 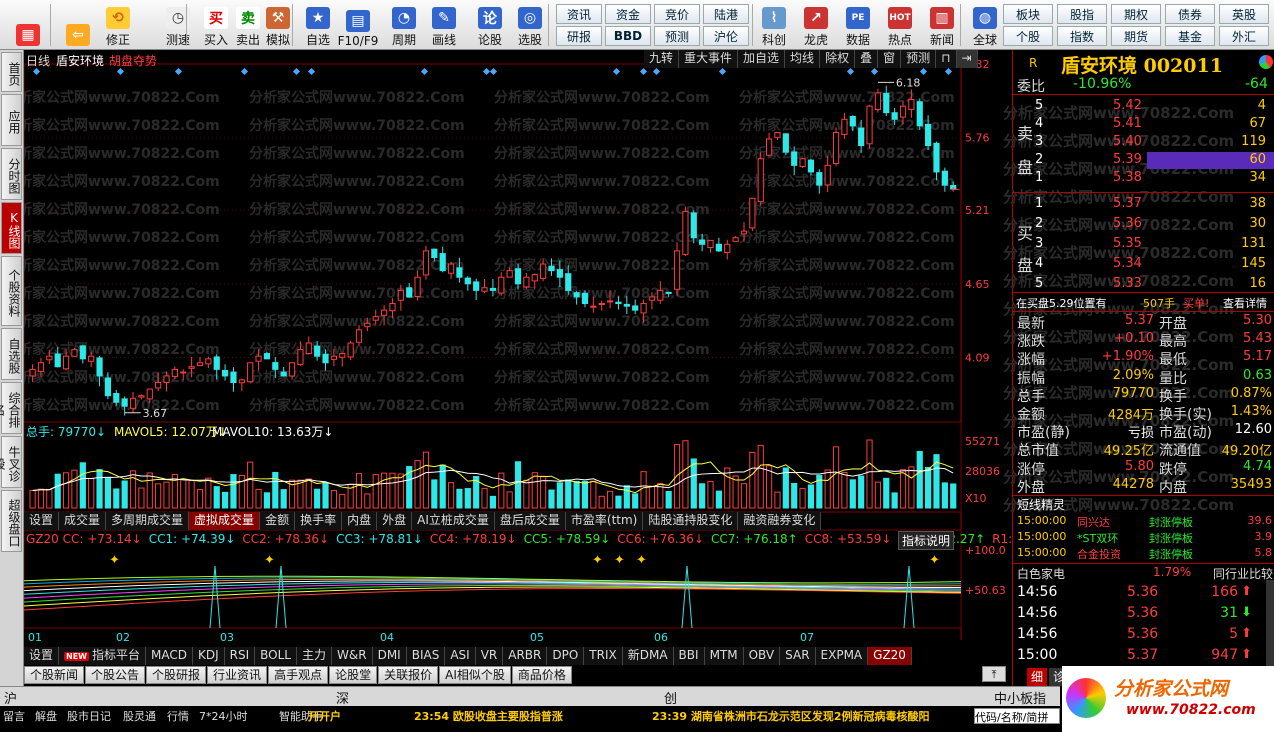 What do you see at coordinates (579, 36) in the screenshot?
I see `quick-button-研报: 研报` at bounding box center [579, 36].